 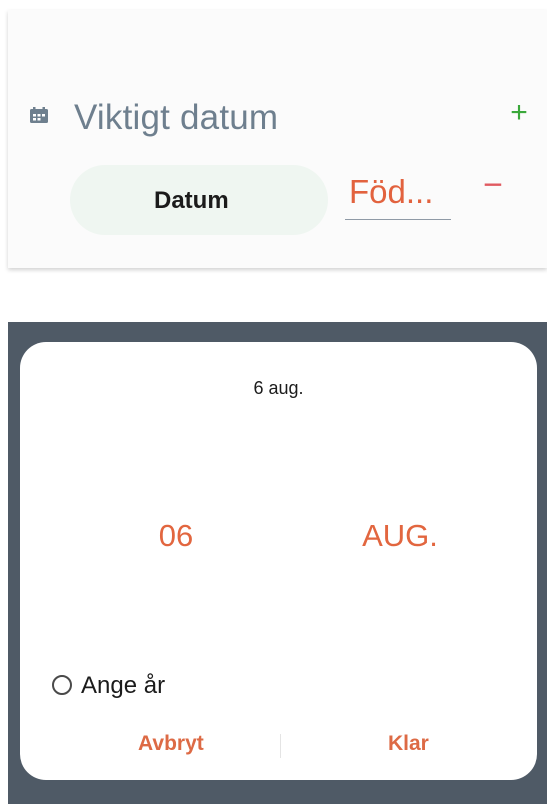 I want to click on calendar-icon, so click(x=39, y=115).